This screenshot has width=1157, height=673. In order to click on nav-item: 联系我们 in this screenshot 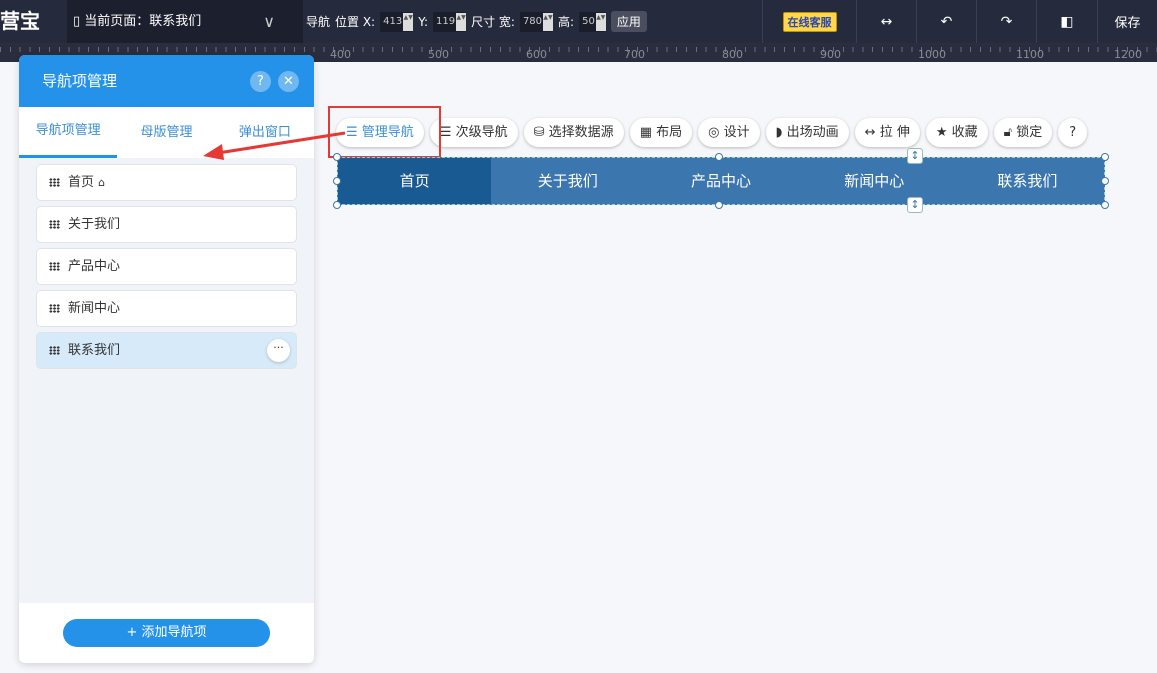, I will do `click(1027, 181)`.